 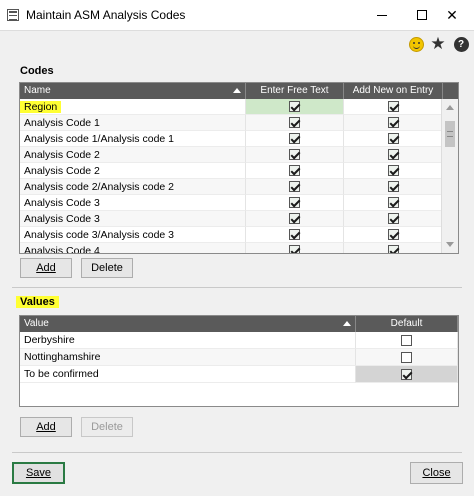 I want to click on close-window-button: ✕, so click(x=452, y=15).